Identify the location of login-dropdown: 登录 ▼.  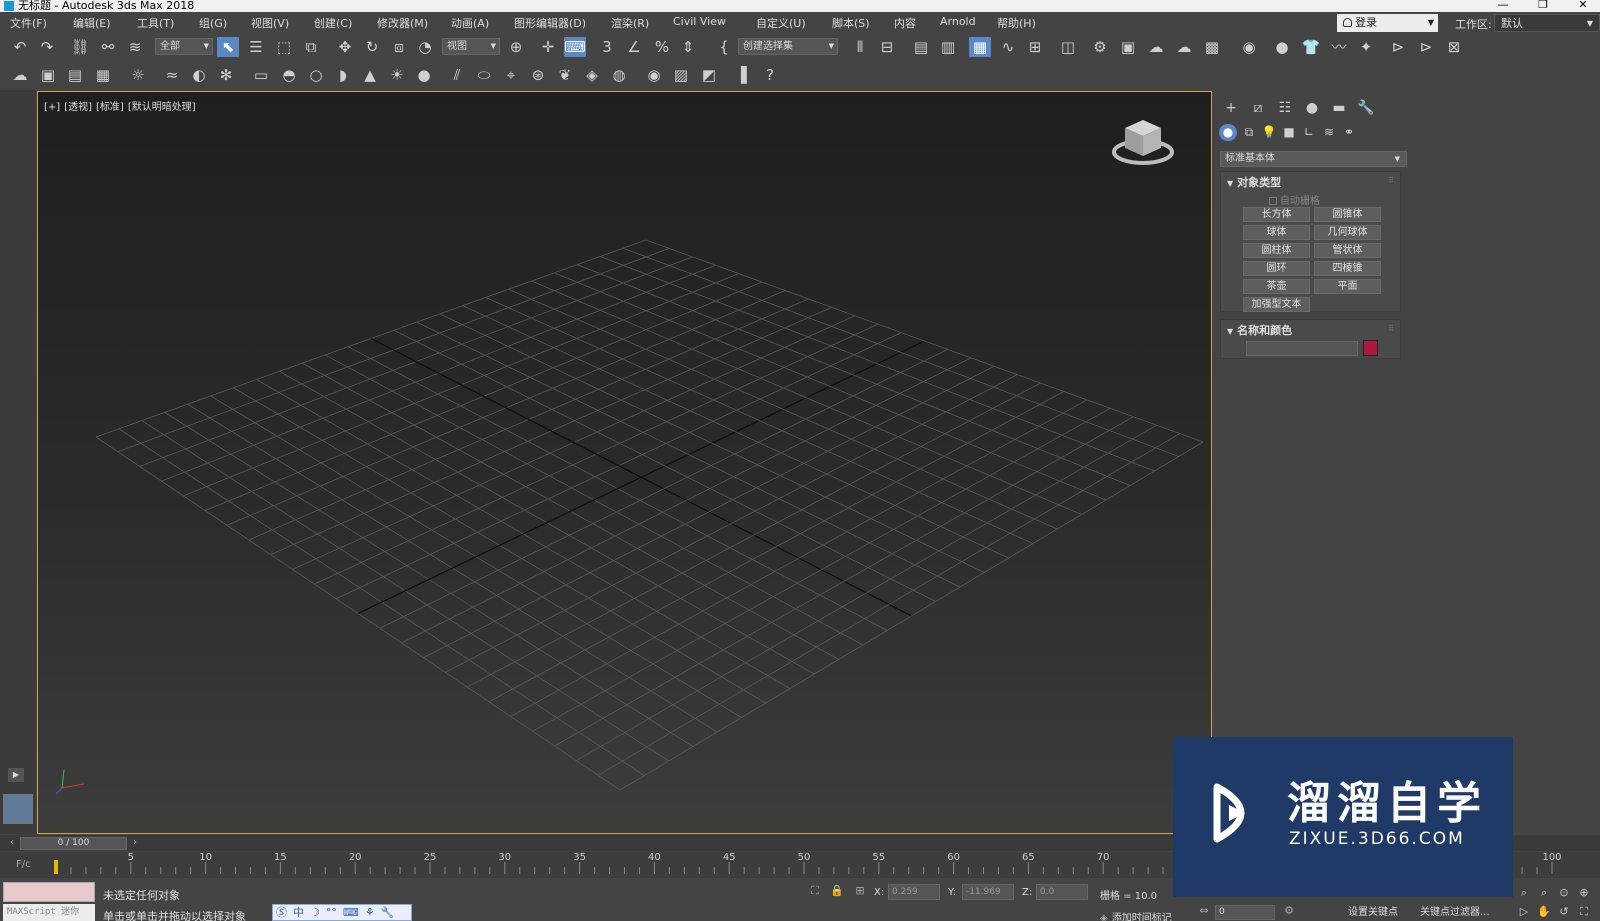
(1387, 23).